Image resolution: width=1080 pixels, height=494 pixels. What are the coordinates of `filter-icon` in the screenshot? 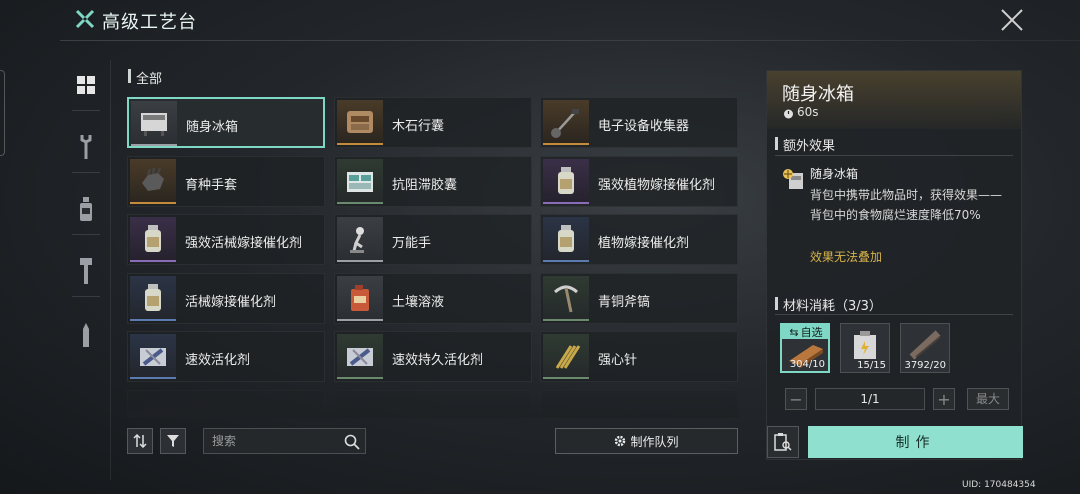 It's located at (173, 441).